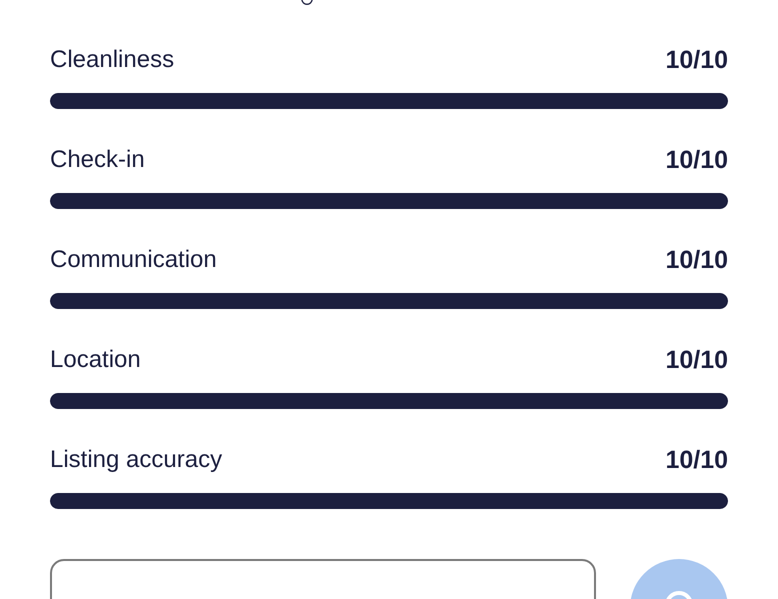 Image resolution: width=778 pixels, height=599 pixels. Describe the element at coordinates (112, 60) in the screenshot. I see `rating-label: Cleanliness` at that location.